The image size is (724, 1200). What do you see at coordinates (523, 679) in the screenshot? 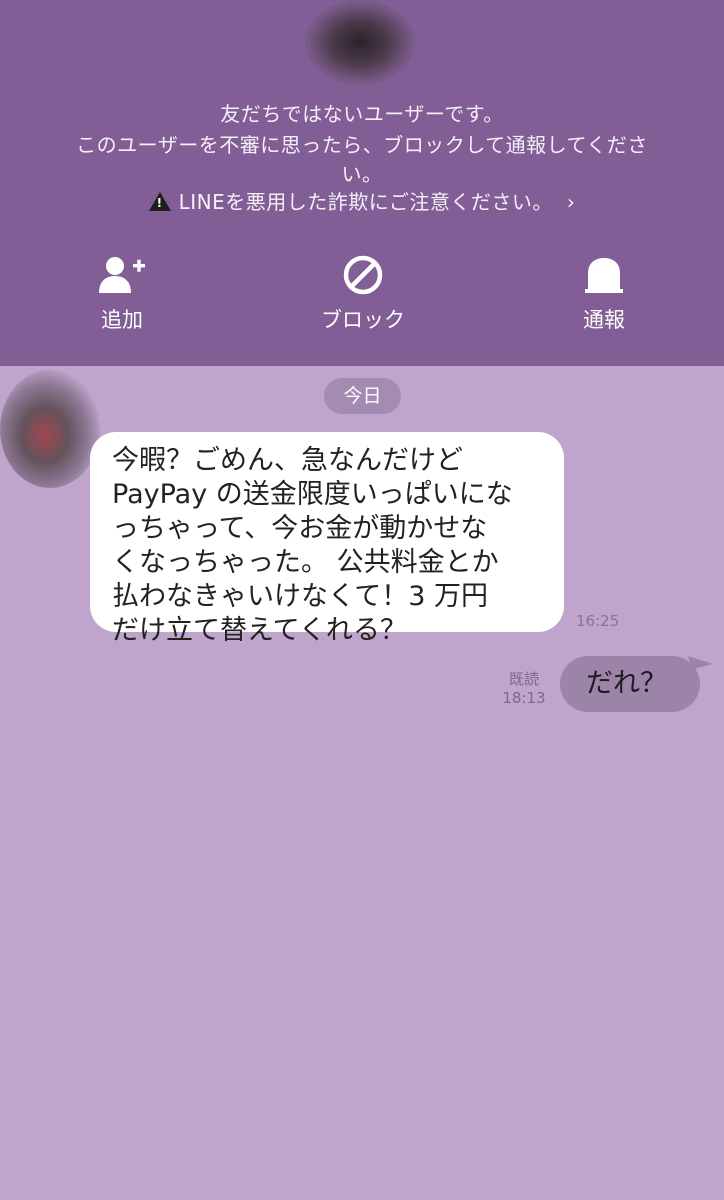
I see `read-label: 既読` at bounding box center [523, 679].